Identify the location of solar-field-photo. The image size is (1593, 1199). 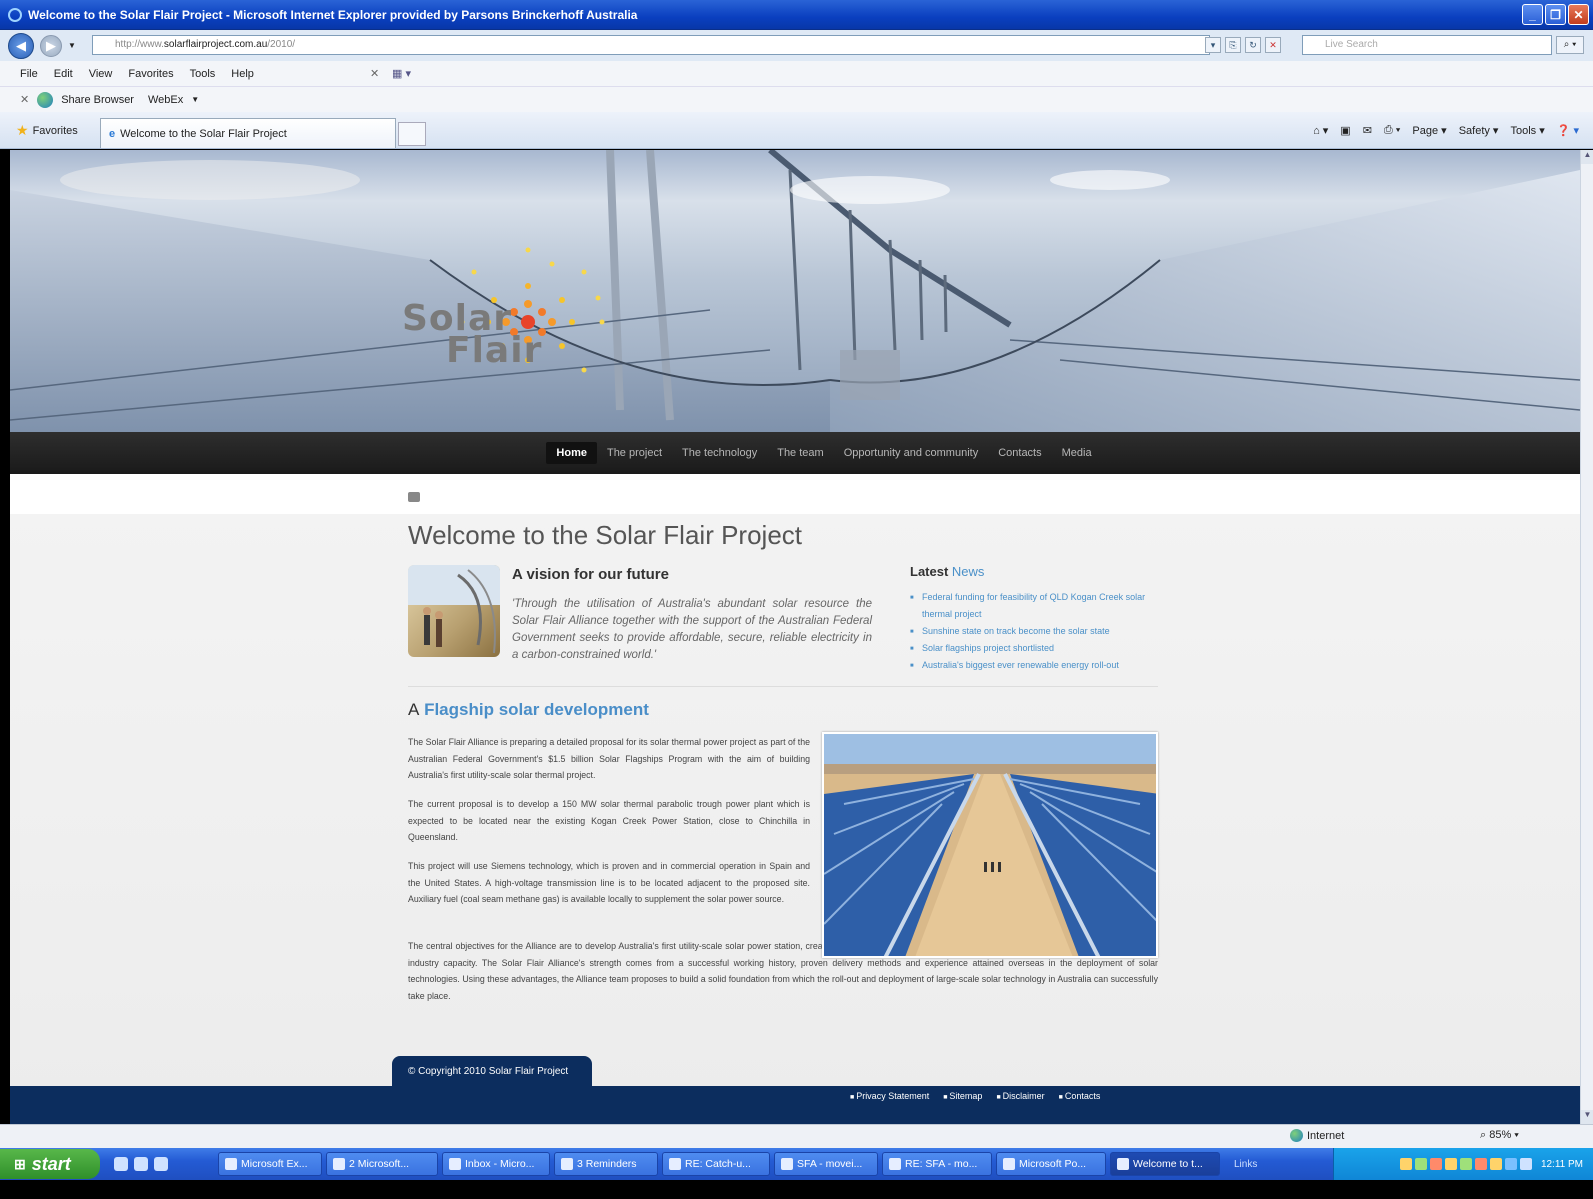
(990, 845).